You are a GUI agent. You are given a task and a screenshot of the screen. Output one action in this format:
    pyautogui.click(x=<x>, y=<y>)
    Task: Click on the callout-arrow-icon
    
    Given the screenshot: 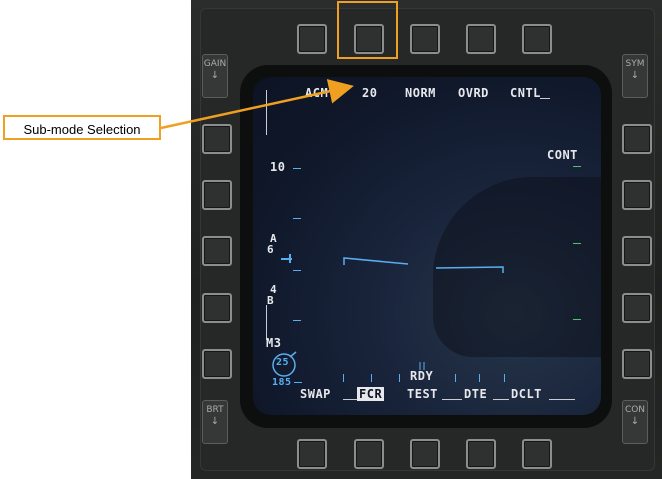 What is the action you would take?
    pyautogui.click(x=257, y=104)
    